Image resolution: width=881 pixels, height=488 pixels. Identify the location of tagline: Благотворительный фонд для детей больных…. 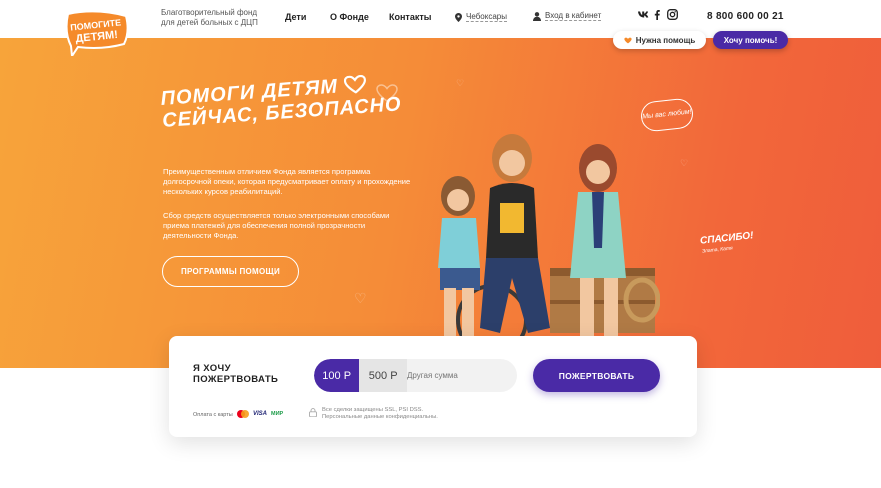
(209, 17).